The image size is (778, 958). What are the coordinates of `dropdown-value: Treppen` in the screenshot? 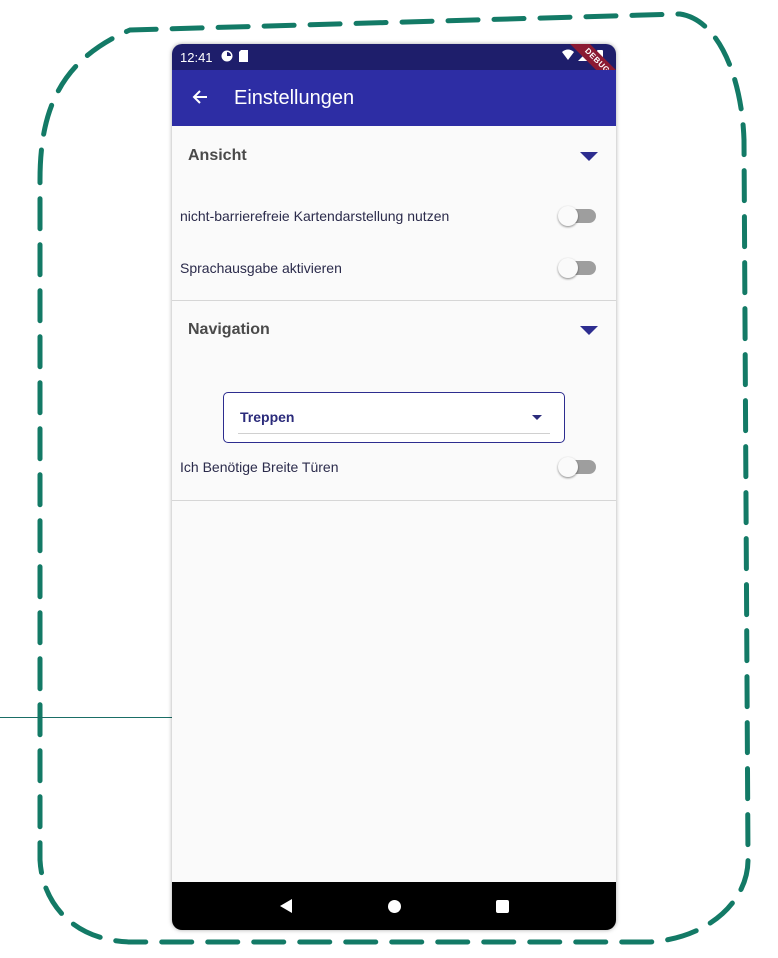 It's located at (267, 417).